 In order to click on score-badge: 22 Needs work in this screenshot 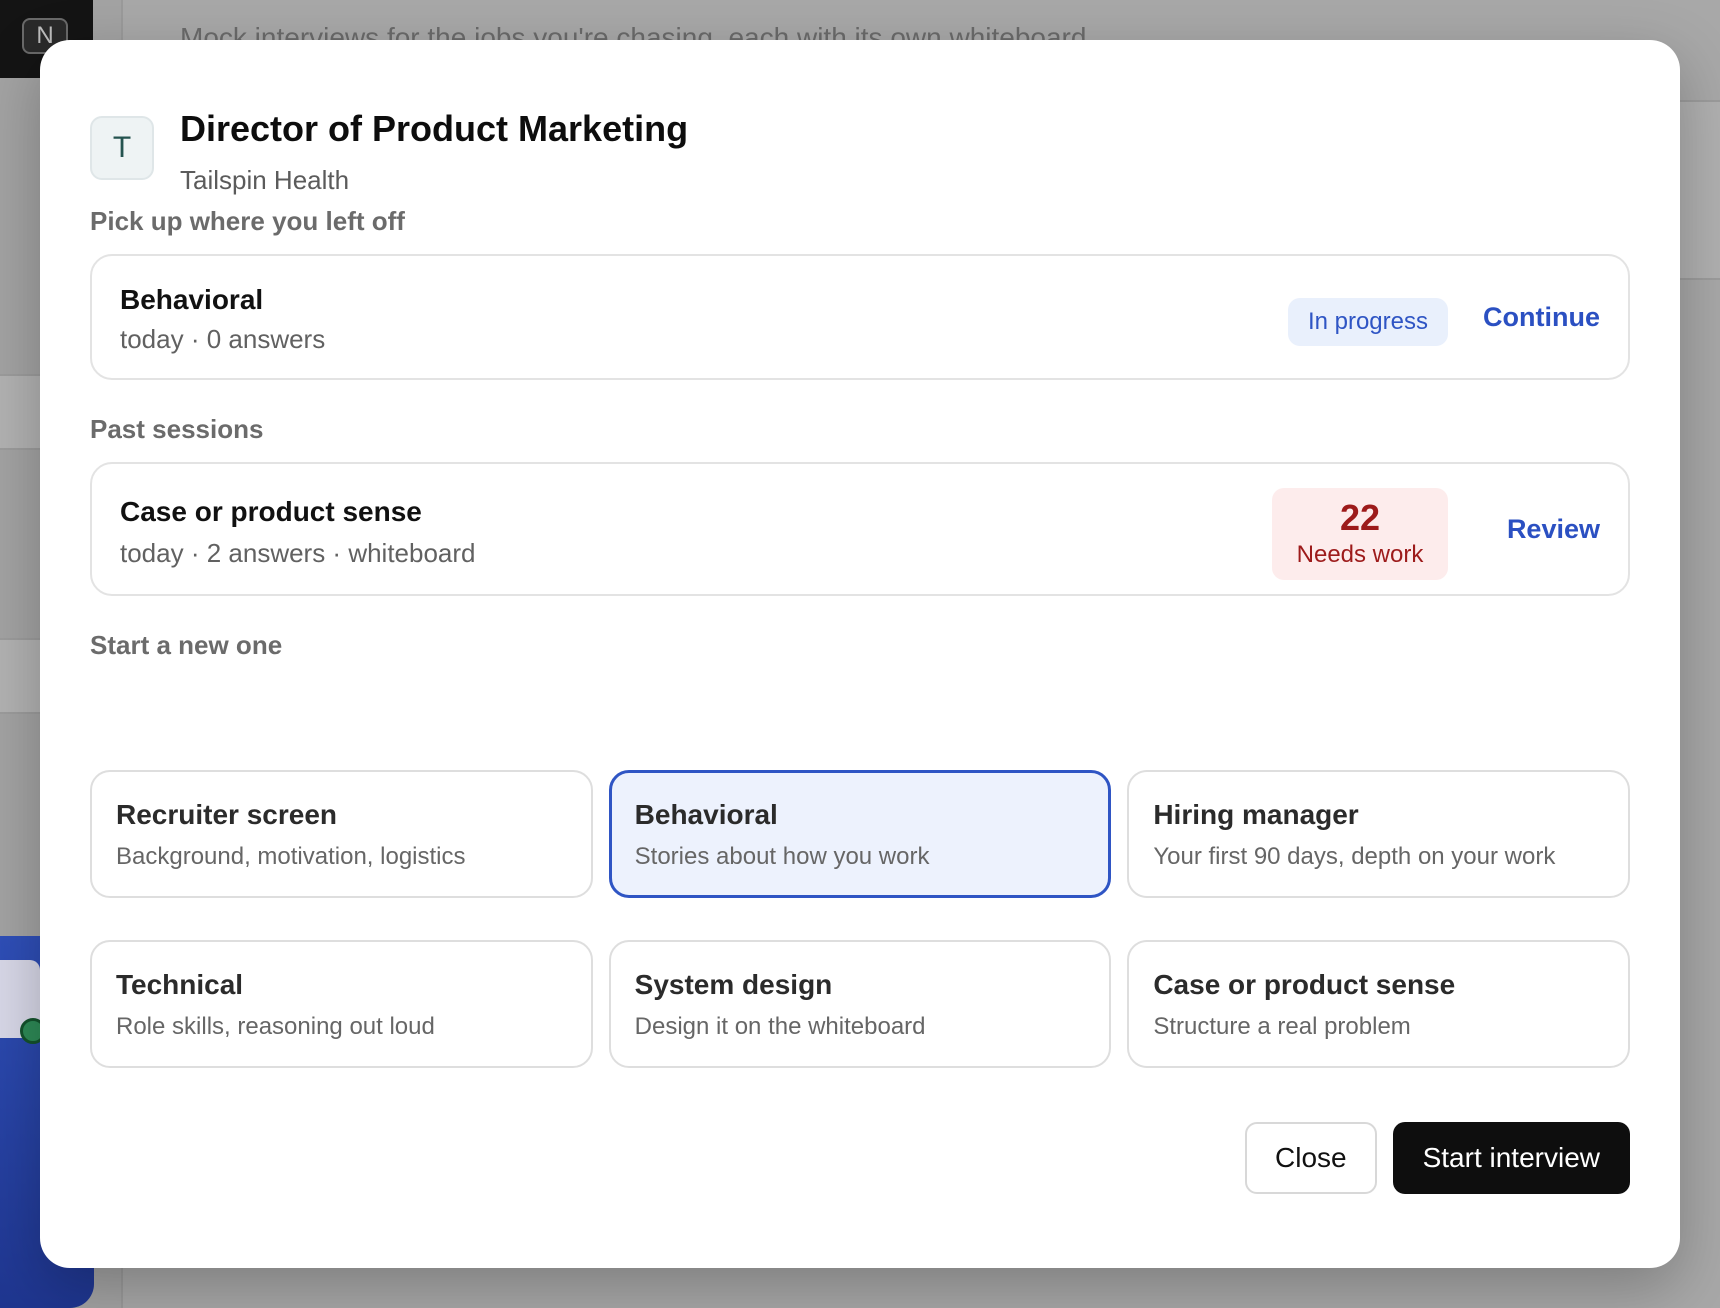, I will do `click(1360, 534)`.